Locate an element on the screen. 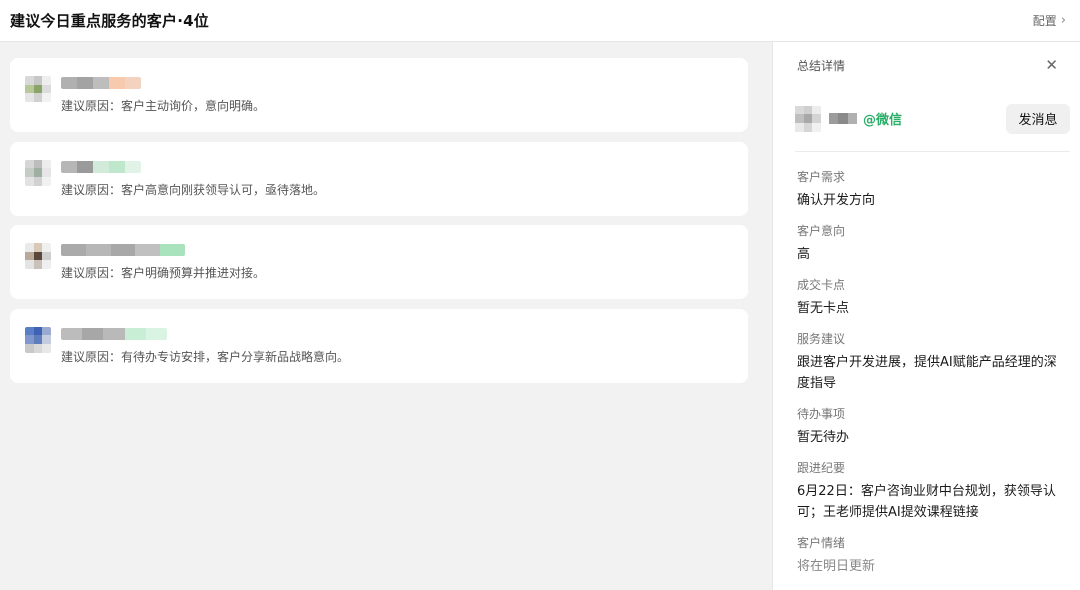  field-label: 客户需求 is located at coordinates (821, 177).